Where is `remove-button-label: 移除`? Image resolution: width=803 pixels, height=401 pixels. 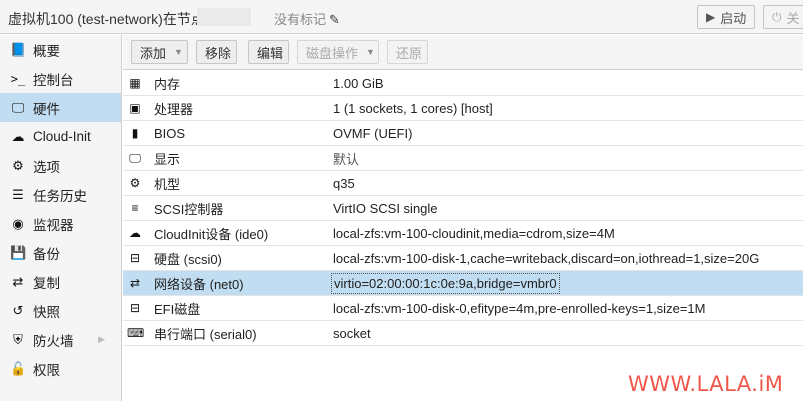
remove-button-label: 移除 is located at coordinates (218, 53).